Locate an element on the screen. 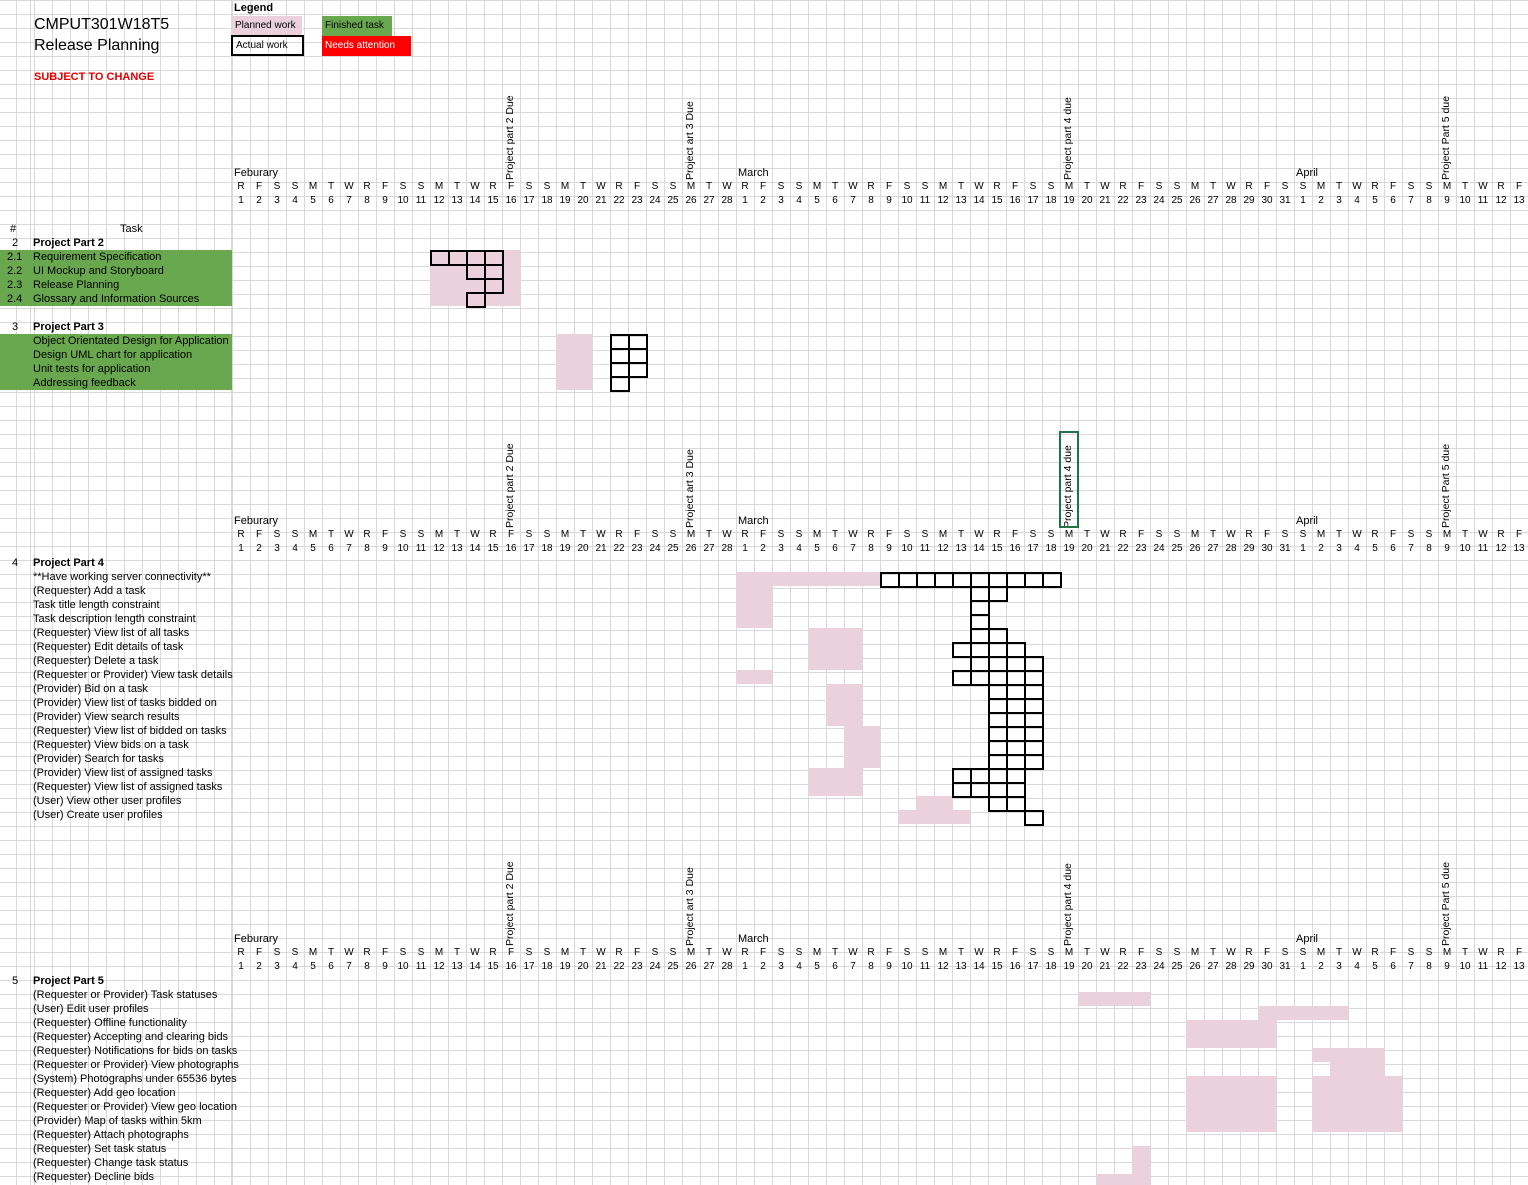 The height and width of the screenshot is (1185, 1528). task-label: (Provider) Search for tasks is located at coordinates (98, 759).